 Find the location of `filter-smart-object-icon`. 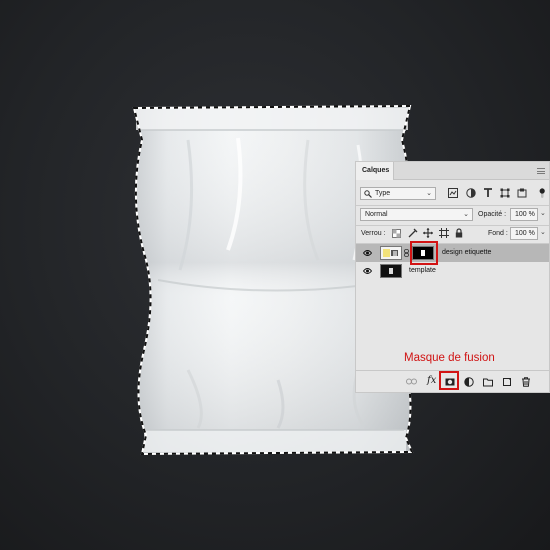

filter-smart-object-icon is located at coordinates (522, 193).